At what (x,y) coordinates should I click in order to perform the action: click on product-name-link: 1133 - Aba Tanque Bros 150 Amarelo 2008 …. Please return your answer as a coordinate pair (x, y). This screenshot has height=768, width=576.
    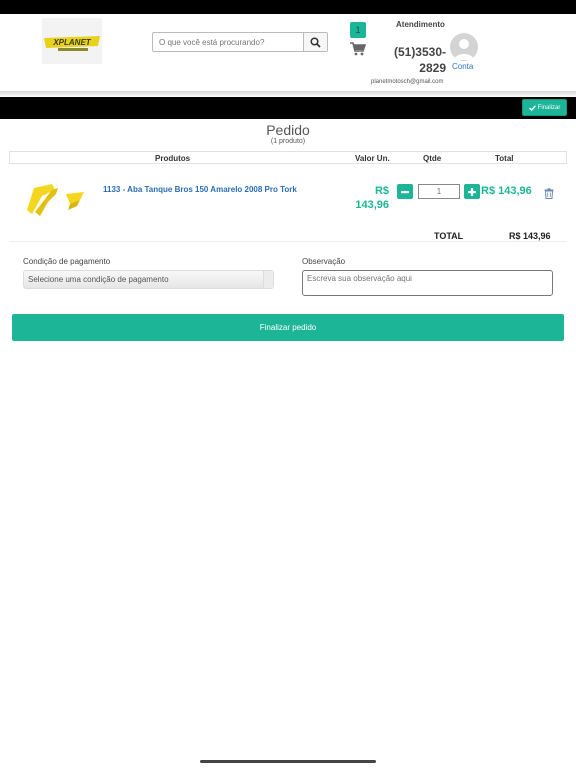
    Looking at the image, I should click on (200, 189).